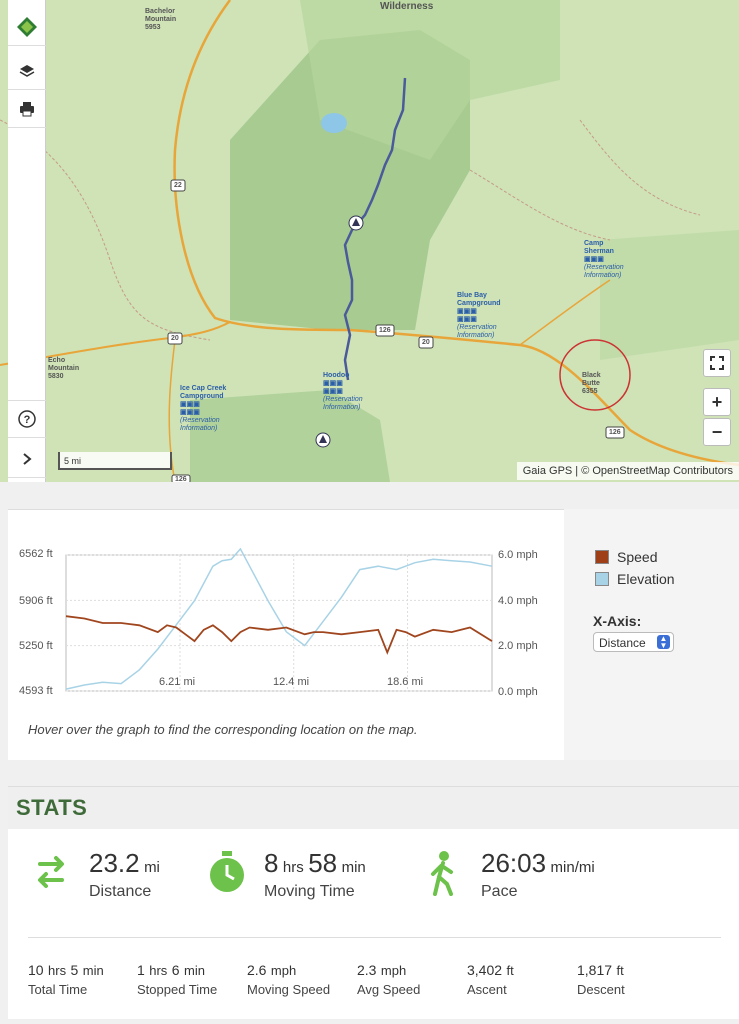 The image size is (739, 1024). Describe the element at coordinates (291, 682) in the screenshot. I see `x-tick: 12.4 mi` at that location.